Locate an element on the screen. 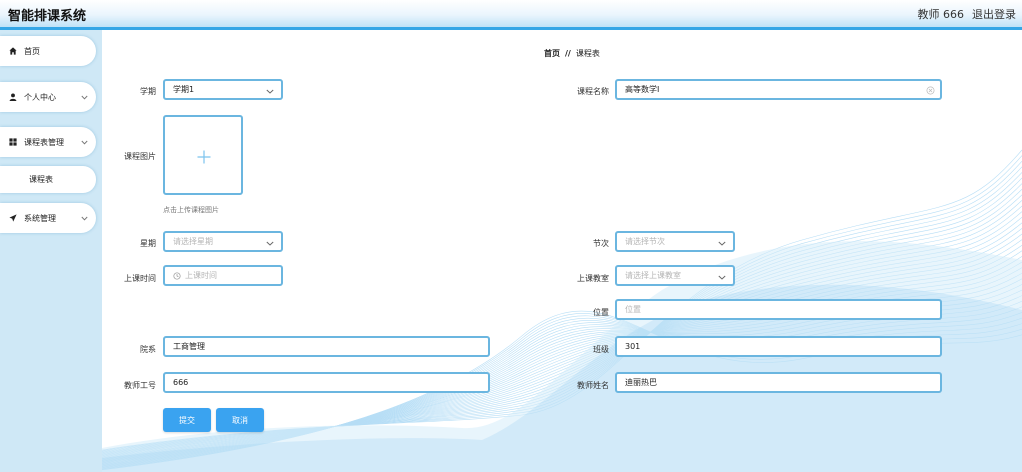  term-value: 学期1 is located at coordinates (184, 89).